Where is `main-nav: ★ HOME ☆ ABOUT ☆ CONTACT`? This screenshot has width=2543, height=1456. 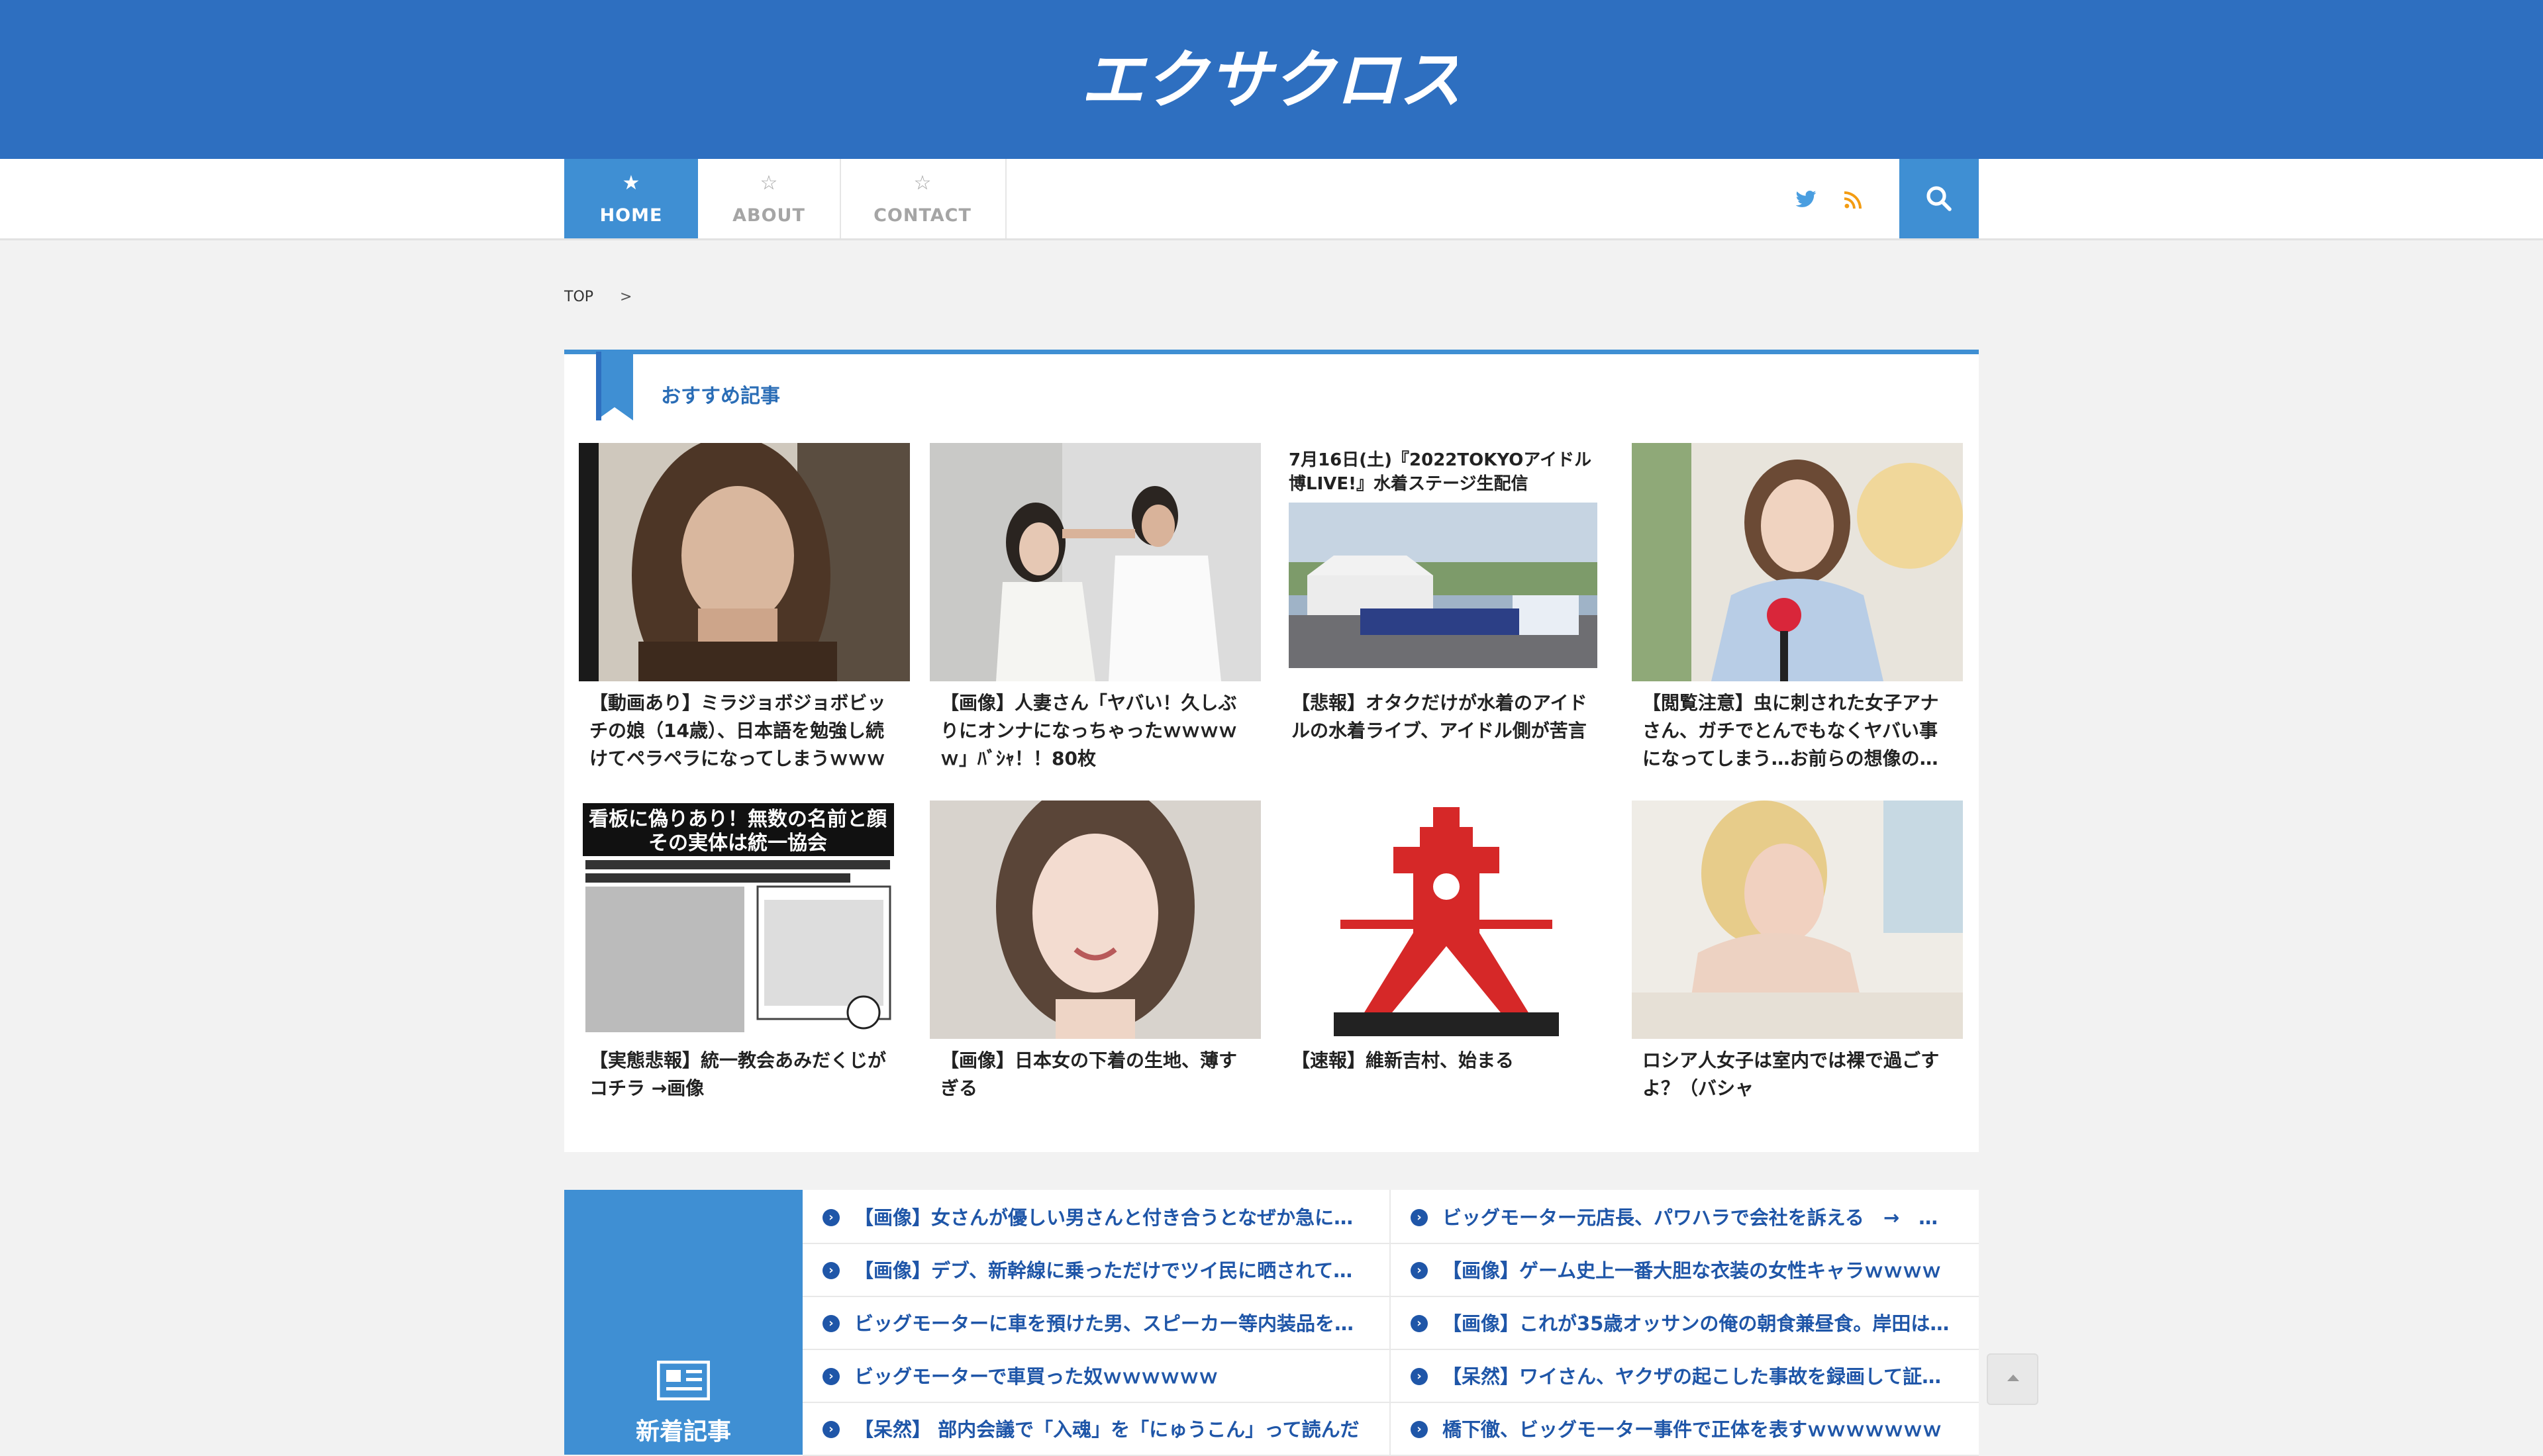
main-nav: ★ HOME ☆ ABOUT ☆ CONTACT is located at coordinates (1271, 199).